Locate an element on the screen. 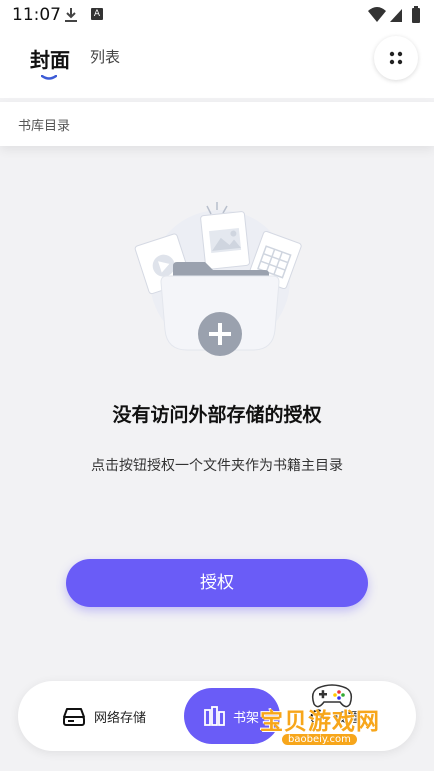 Image resolution: width=434 pixels, height=771 pixels. status-icons is located at coordinates (394, 14).